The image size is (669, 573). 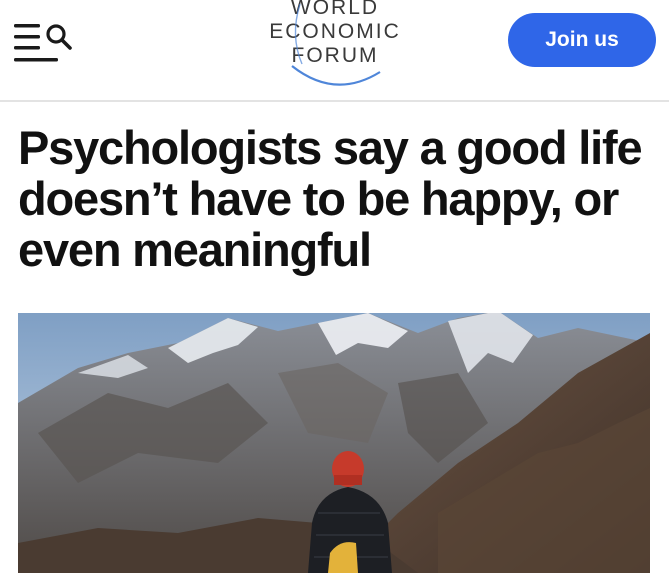 I want to click on logo-line-1: WORLD, so click(x=335, y=9).